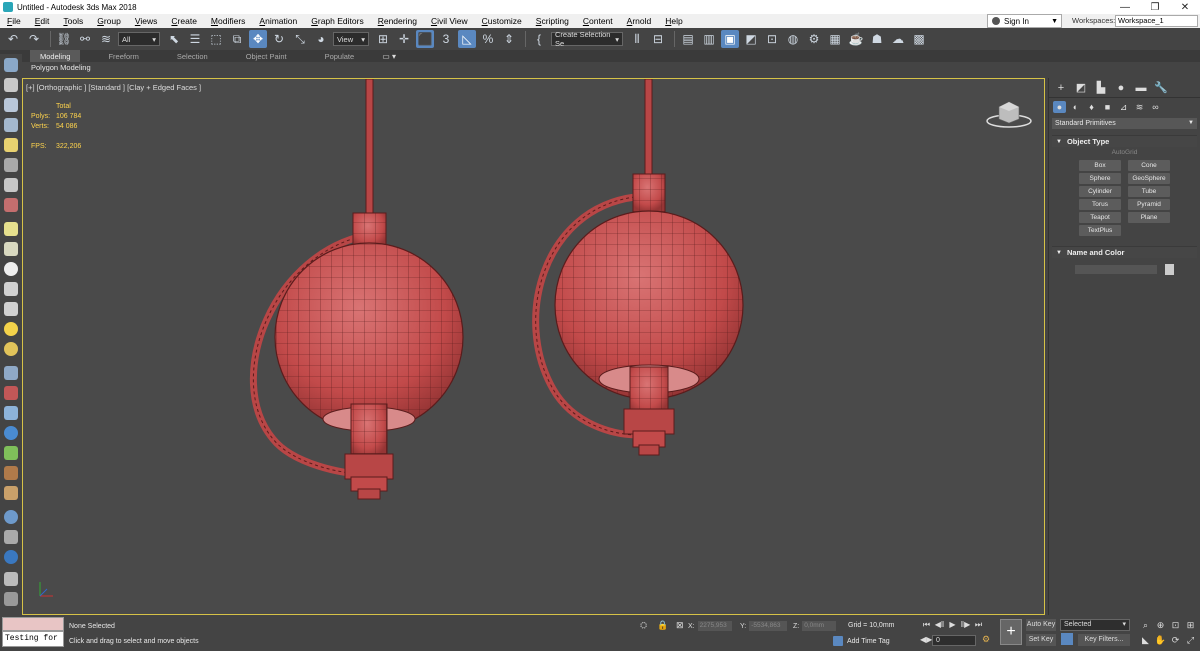  Describe the element at coordinates (986, 639) in the screenshot. I see `time-configuration-icon: ⚙` at that location.